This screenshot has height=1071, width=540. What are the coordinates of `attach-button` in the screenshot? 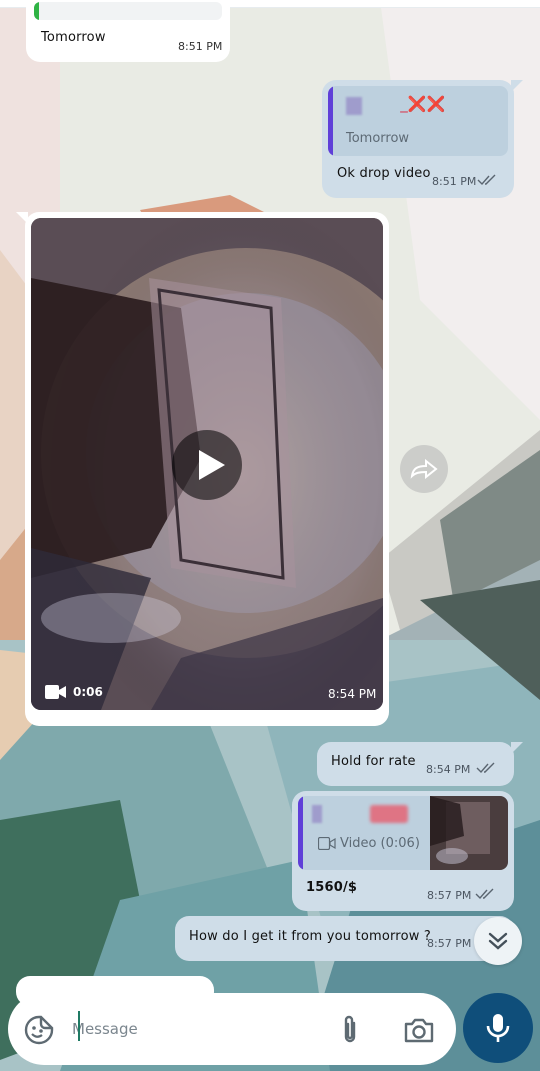 It's located at (350, 1030).